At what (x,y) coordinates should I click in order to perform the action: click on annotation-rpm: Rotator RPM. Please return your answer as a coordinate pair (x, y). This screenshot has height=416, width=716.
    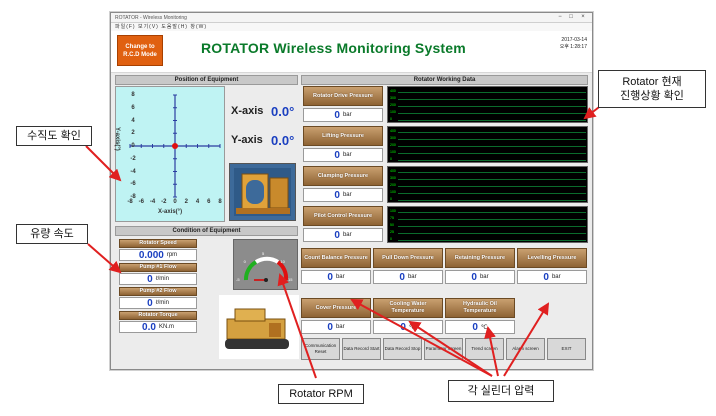
    Looking at the image, I should click on (321, 394).